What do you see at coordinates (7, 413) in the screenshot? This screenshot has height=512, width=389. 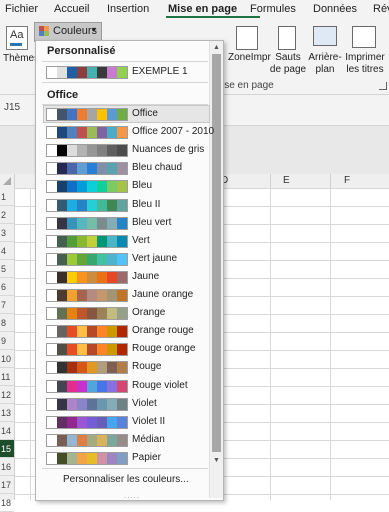 I see `row-header: 13` at bounding box center [7, 413].